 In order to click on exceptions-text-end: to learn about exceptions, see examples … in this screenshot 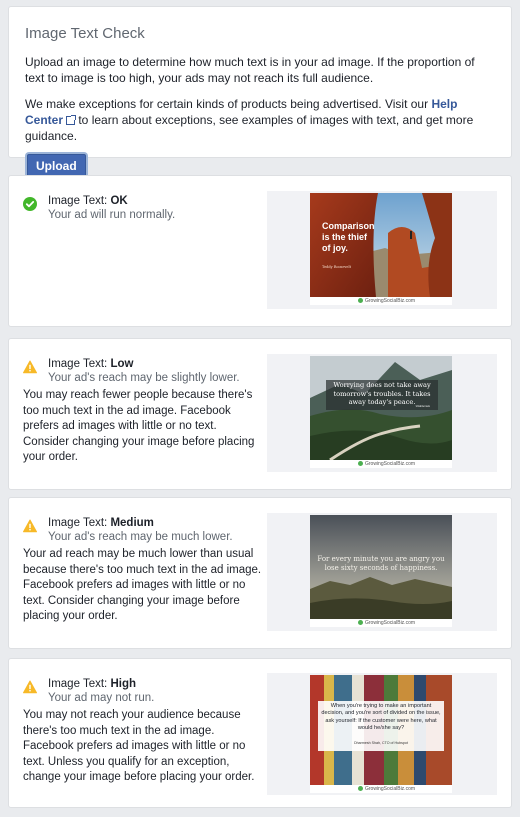, I will do `click(249, 128)`.